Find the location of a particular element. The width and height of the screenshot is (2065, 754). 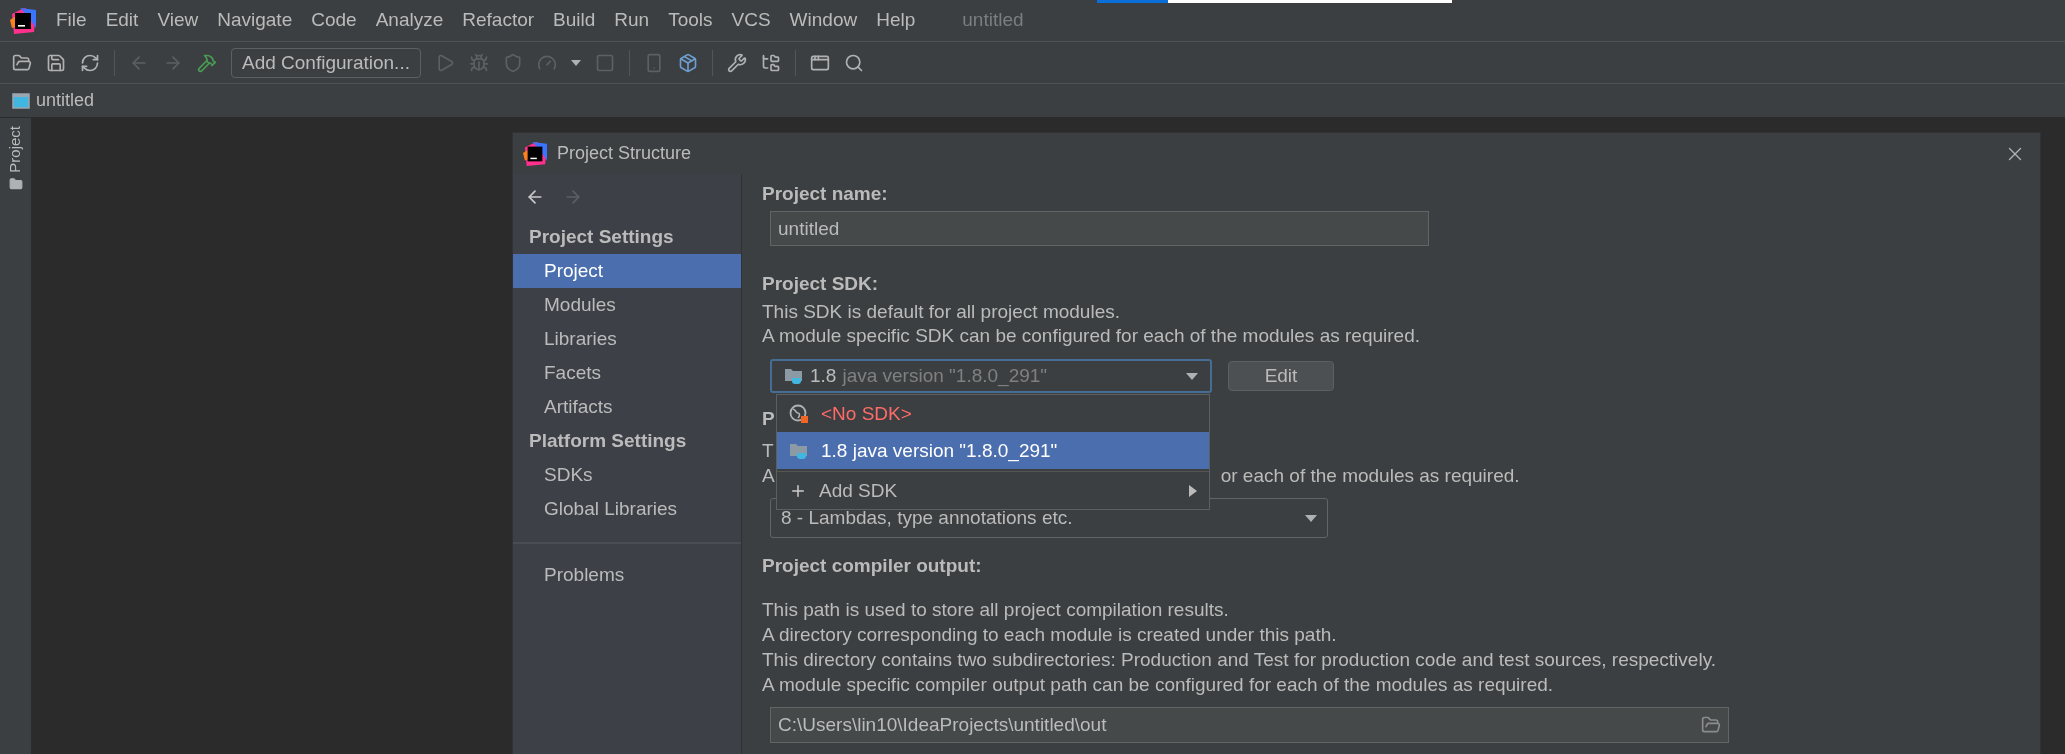

output-path-field: C:\Users\lin10\IdeaProjects\untitled\out is located at coordinates (1249, 725).